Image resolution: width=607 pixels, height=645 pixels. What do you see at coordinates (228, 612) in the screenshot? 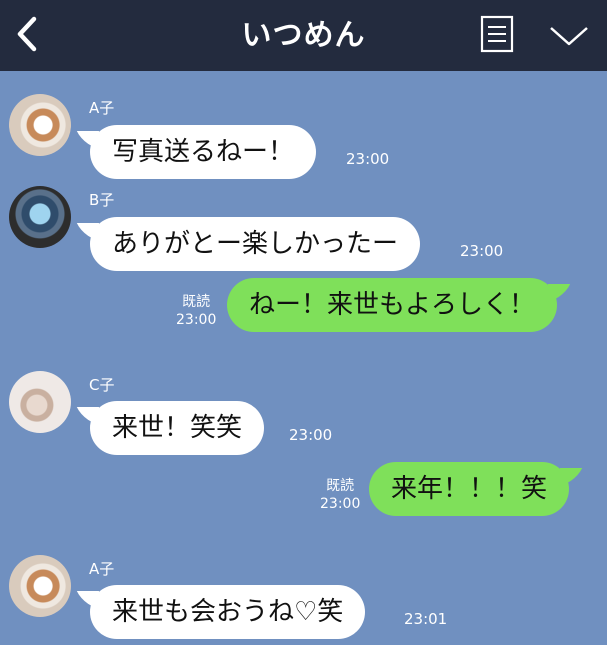
I see `message-bubble: 来世も会おうね♡笑` at bounding box center [228, 612].